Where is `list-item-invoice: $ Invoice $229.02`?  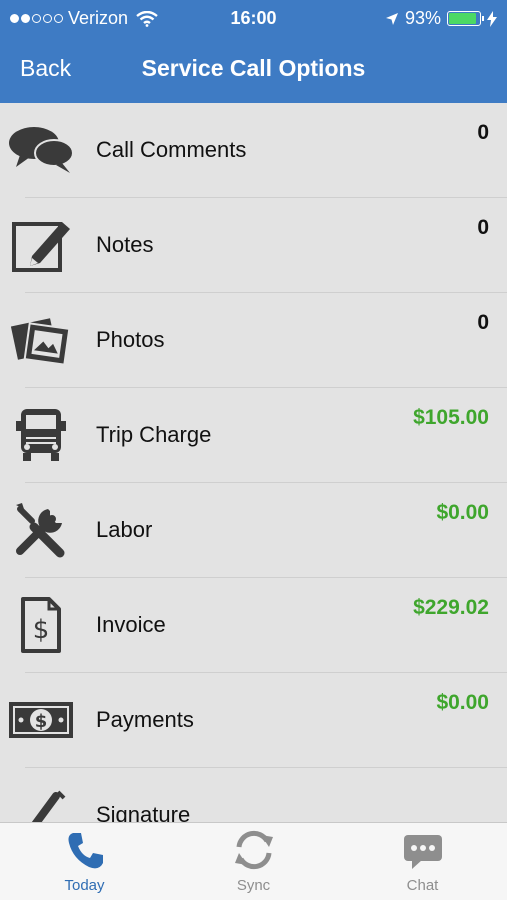 list-item-invoice: $ Invoice $229.02 is located at coordinates (253, 625).